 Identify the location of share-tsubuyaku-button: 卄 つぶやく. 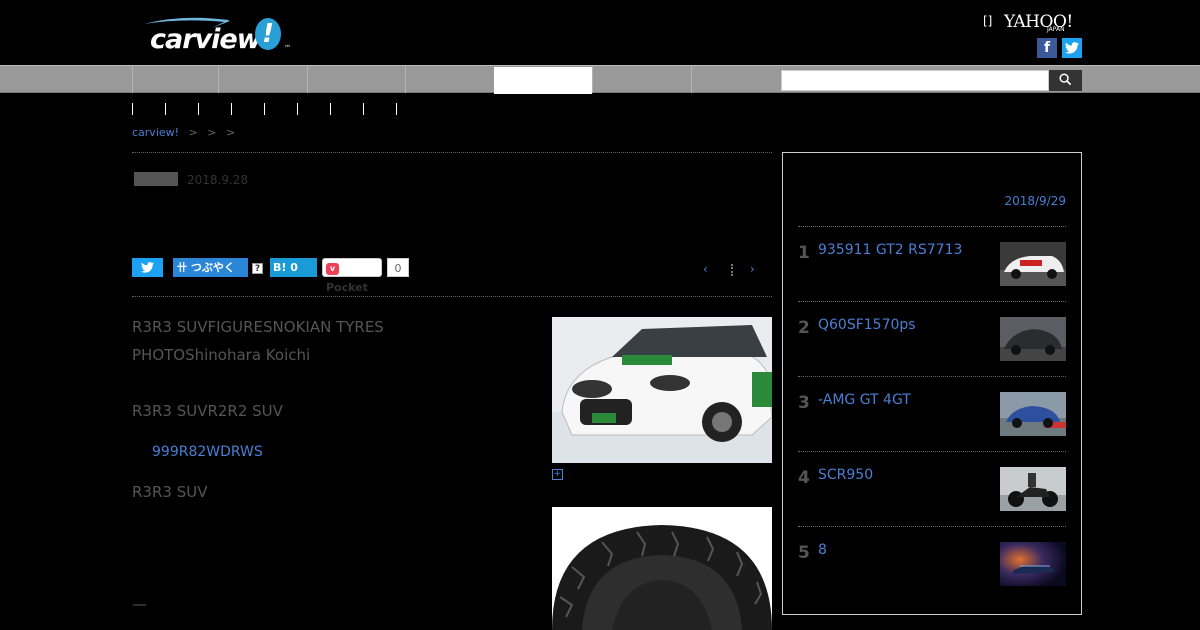
(210, 267).